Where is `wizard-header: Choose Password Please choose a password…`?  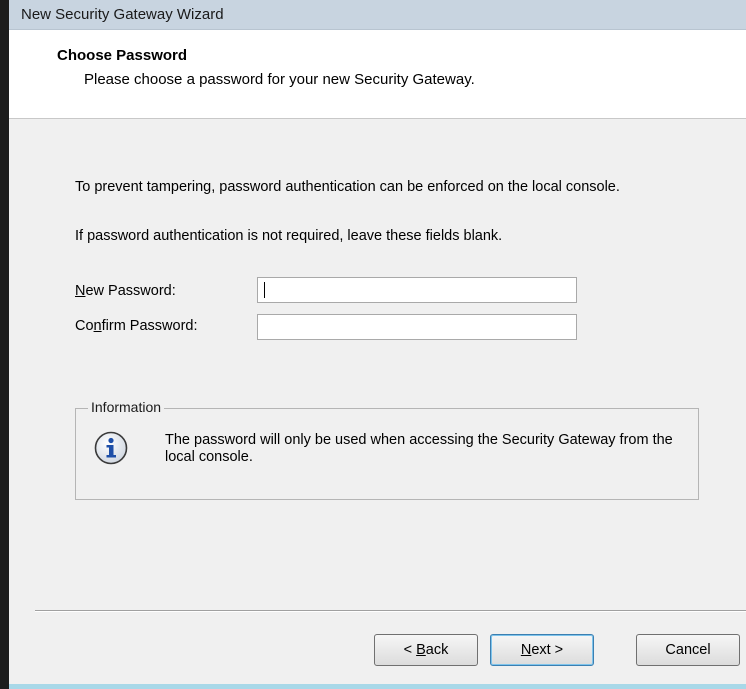 wizard-header: Choose Password Please choose a password… is located at coordinates (377, 74).